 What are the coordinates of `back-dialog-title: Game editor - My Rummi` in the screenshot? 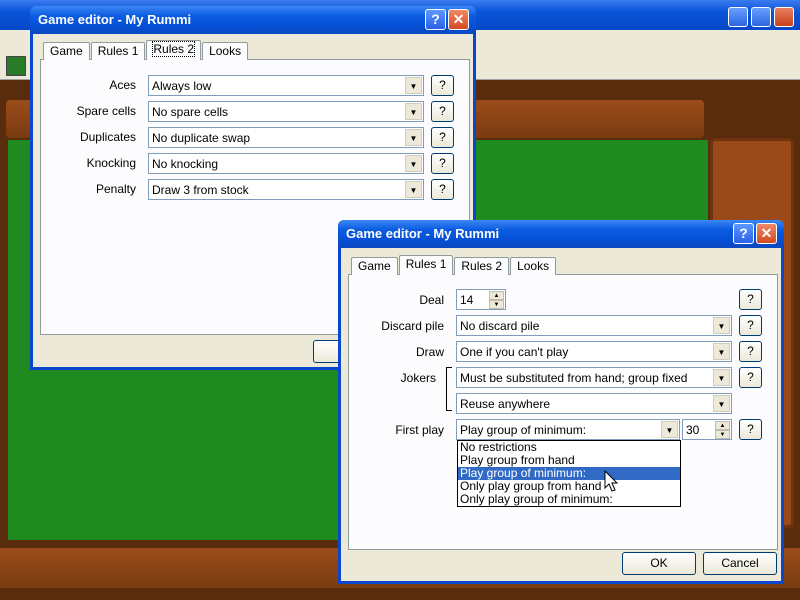 It's located at (115, 19).